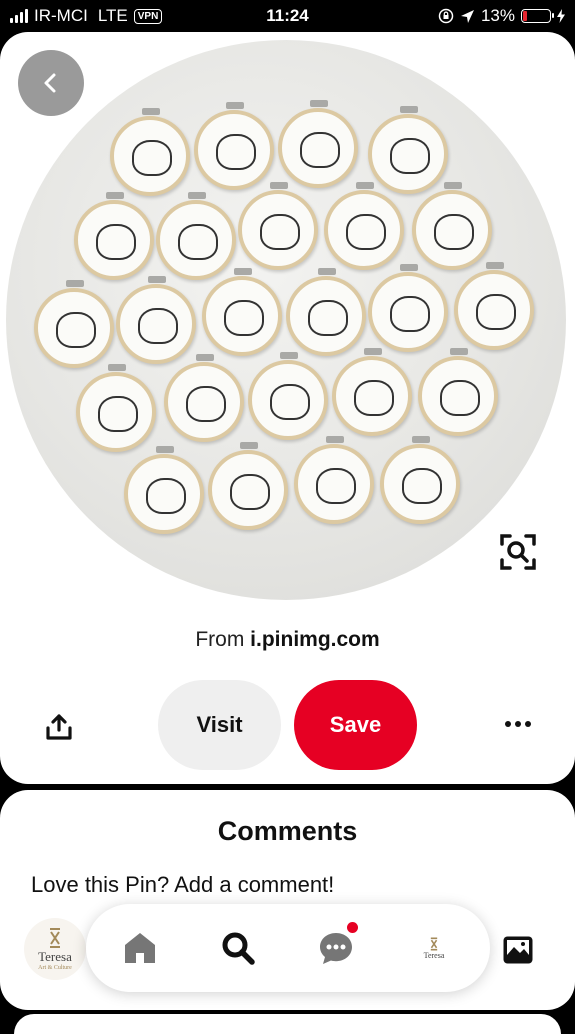 The width and height of the screenshot is (575, 1034). Describe the element at coordinates (408, 308) in the screenshot. I see `hoop-flamingo` at that location.